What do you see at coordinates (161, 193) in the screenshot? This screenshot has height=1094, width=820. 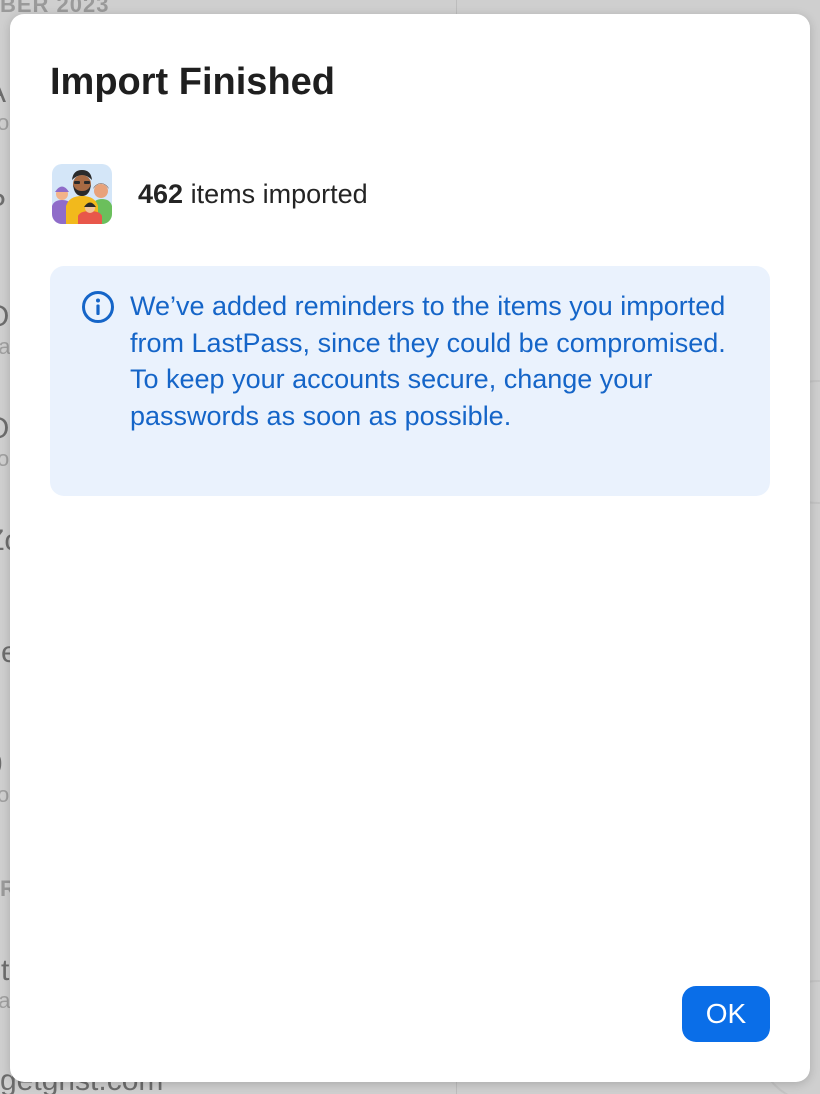 I see `import-count: 462` at bounding box center [161, 193].